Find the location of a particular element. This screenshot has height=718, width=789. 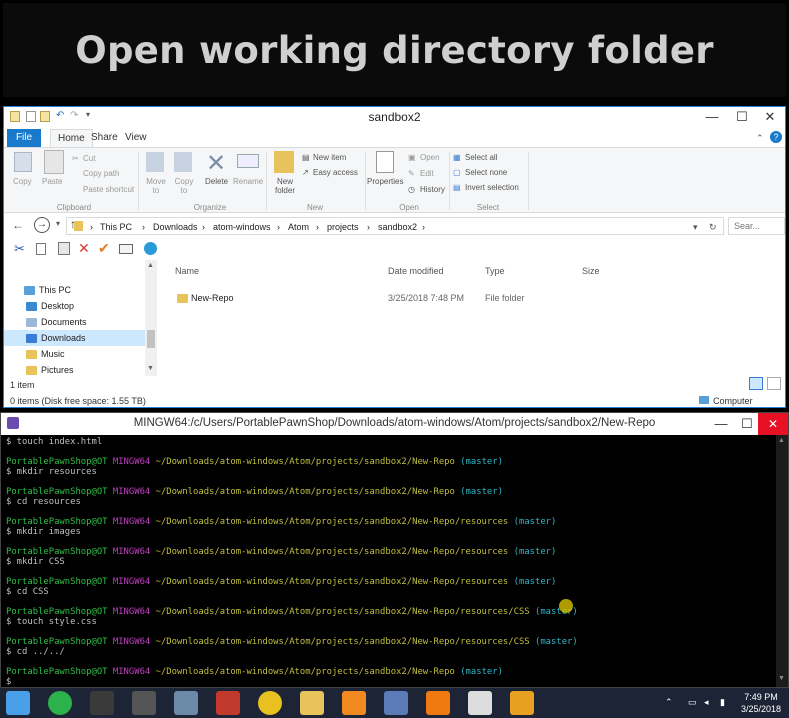

chevron-up-icon: ⌃ is located at coordinates (760, 138).